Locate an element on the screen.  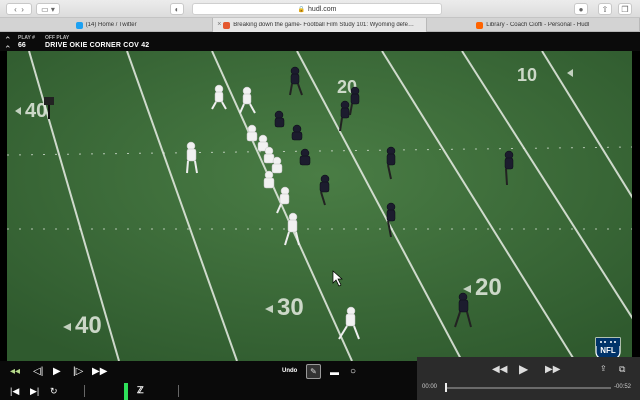
shield-icon: ◐ is located at coordinates (177, 9).